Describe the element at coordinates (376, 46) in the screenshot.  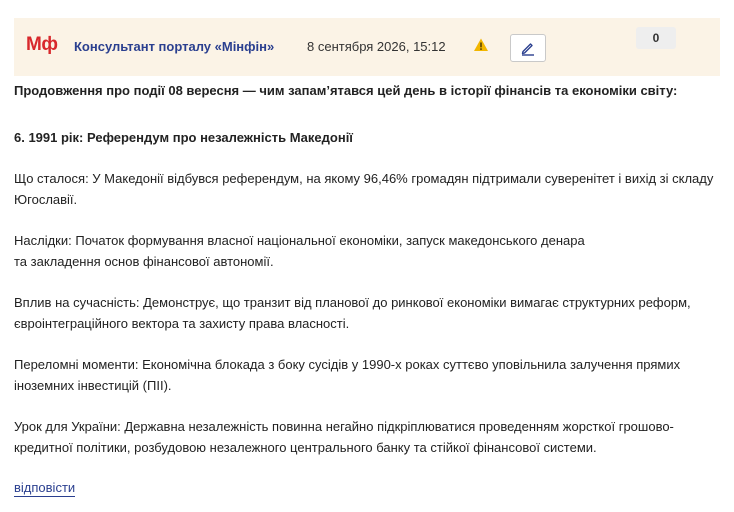
I see `post-date: 8 сентября 2026, 15:12` at that location.